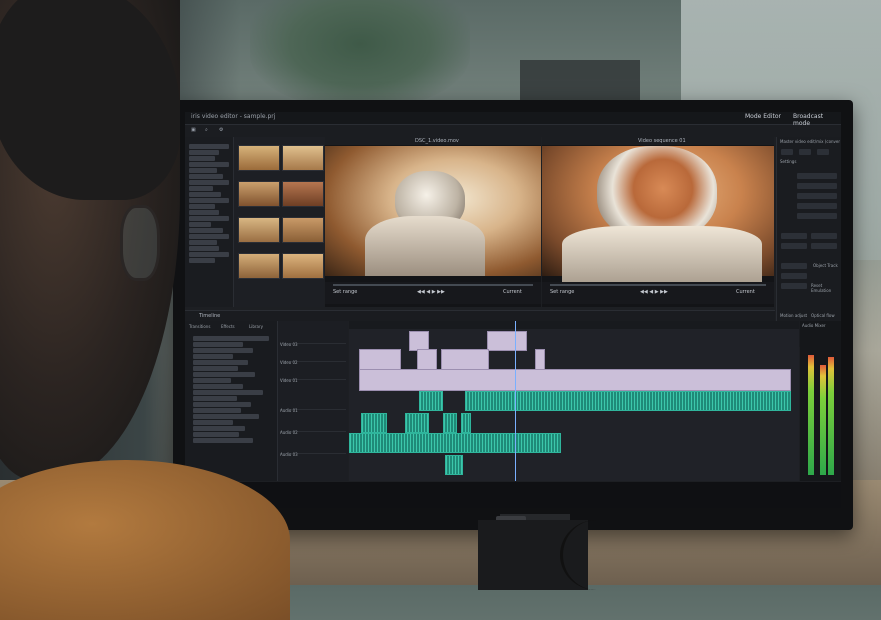 This screenshot has width=881, height=620. I want to click on gear-icon: ⚙, so click(221, 130).